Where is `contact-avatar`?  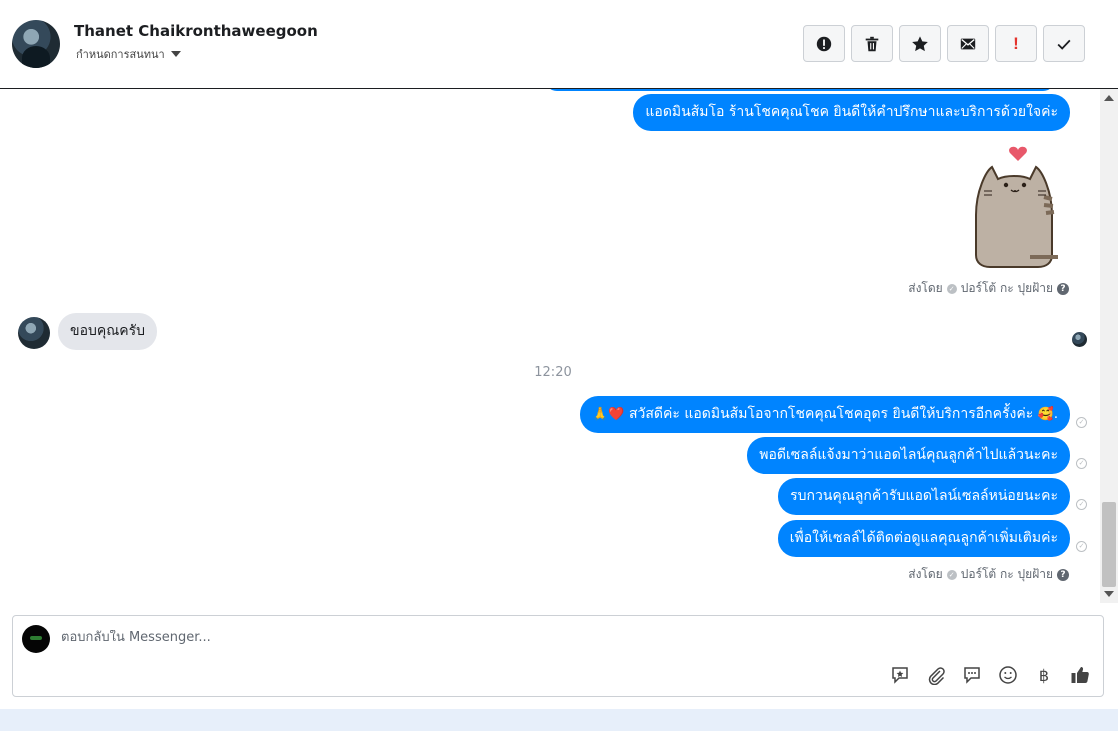
contact-avatar is located at coordinates (36, 44).